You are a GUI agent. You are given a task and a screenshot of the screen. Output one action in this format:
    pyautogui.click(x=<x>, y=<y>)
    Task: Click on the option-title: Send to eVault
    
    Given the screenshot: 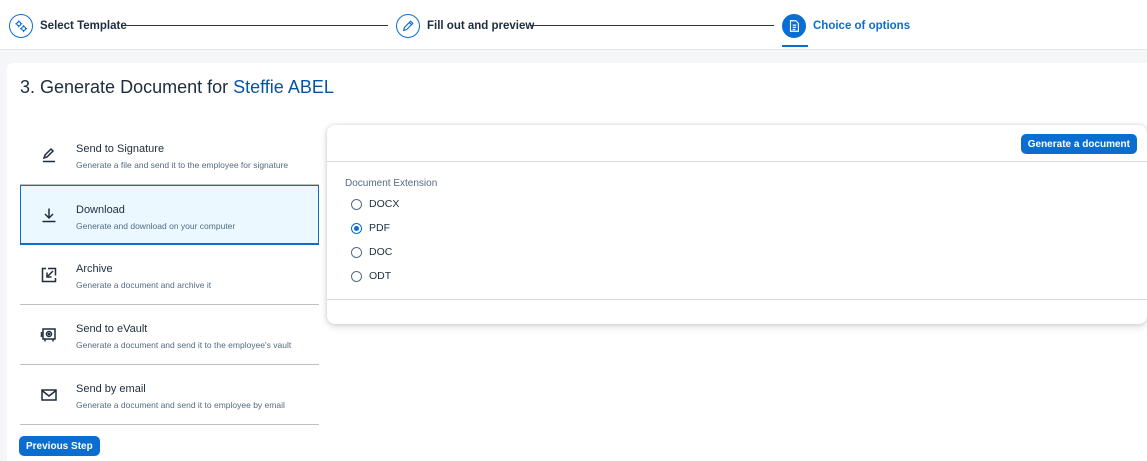 What is the action you would take?
    pyautogui.click(x=112, y=329)
    